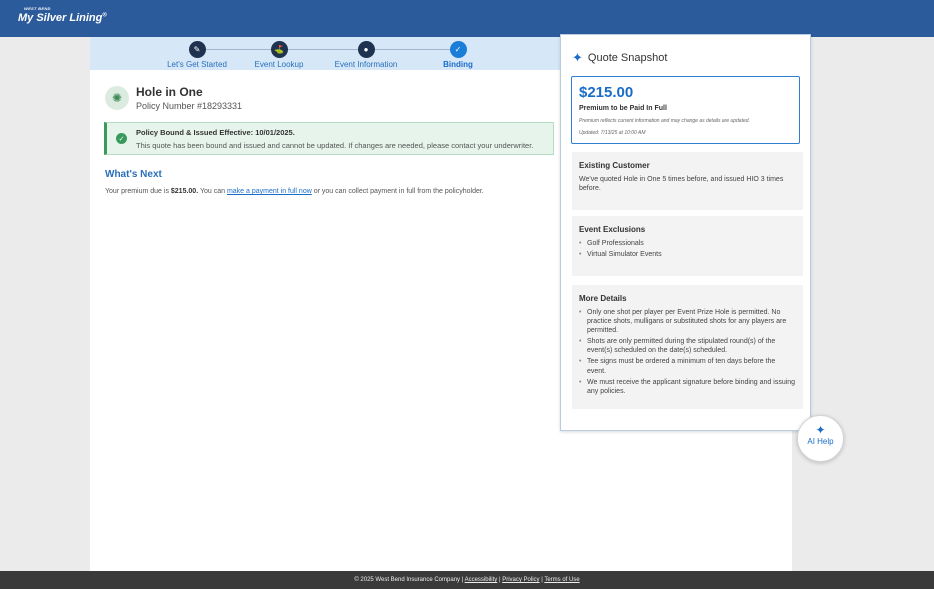  Describe the element at coordinates (366, 49) in the screenshot. I see `person-icon: ●` at that location.